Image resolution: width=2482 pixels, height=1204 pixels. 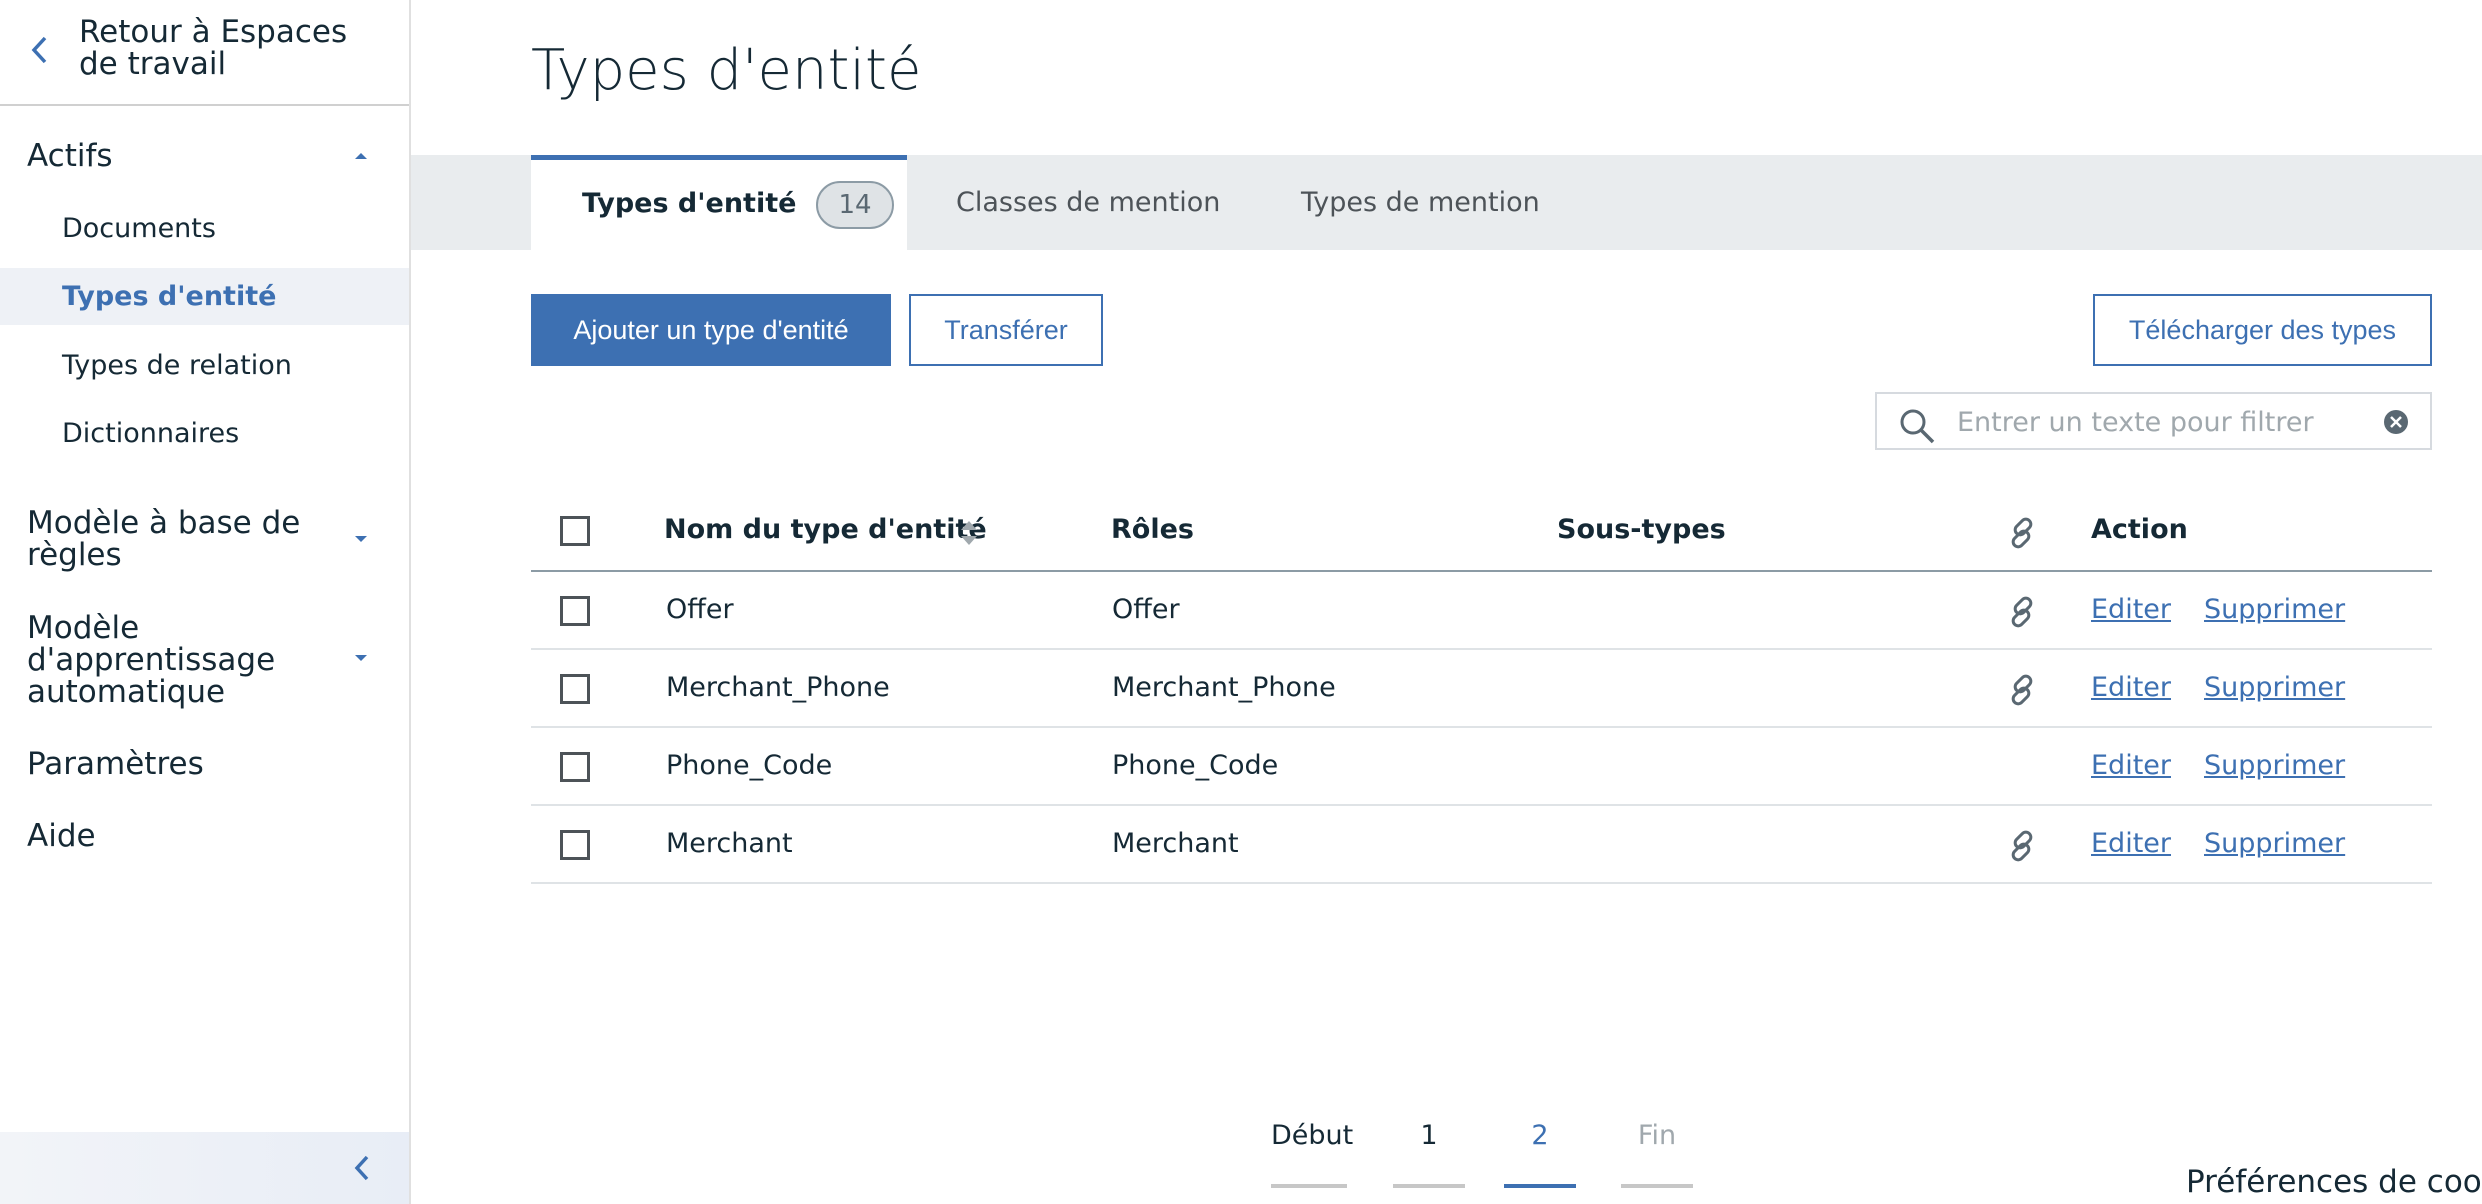 What do you see at coordinates (177, 660) in the screenshot?
I see `nav-section-ml-model: Modèle d'apprentissage automatique` at bounding box center [177, 660].